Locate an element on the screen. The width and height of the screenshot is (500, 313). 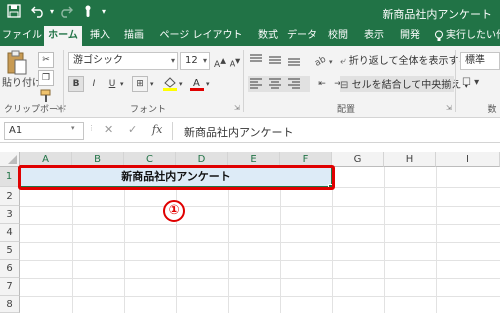
cancel-icon: ✕ is located at coordinates (108, 129).